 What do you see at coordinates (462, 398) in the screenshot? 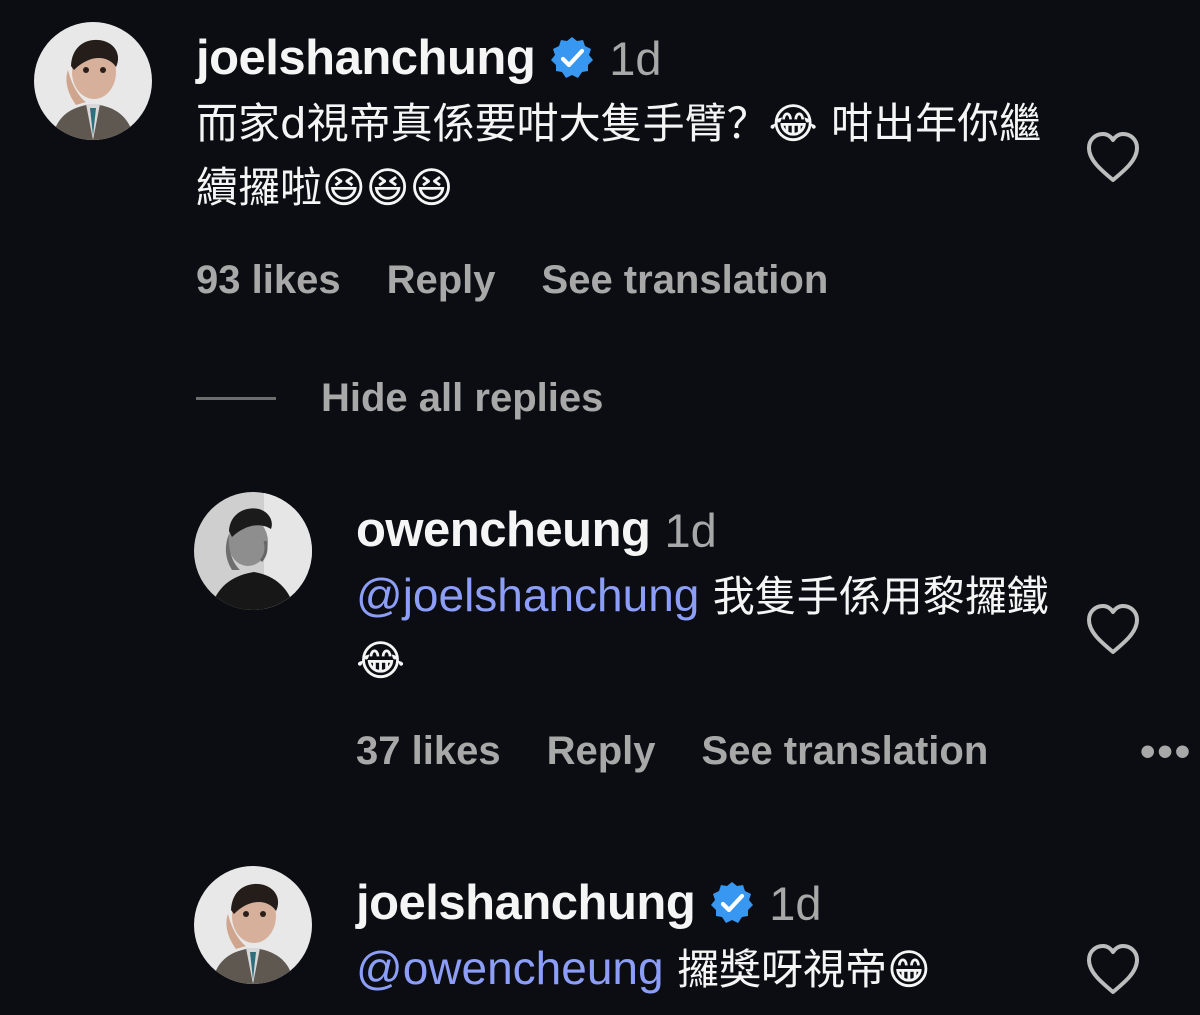
I see `hide-replies-label: Hide all replies` at bounding box center [462, 398].